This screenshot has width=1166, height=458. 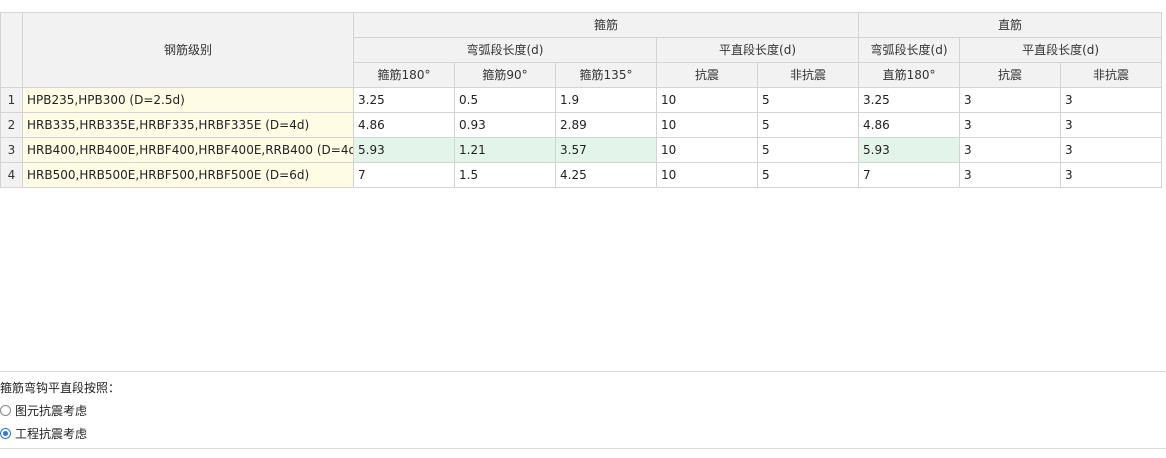 I want to click on col-header: 箍筋180°, so click(x=404, y=75).